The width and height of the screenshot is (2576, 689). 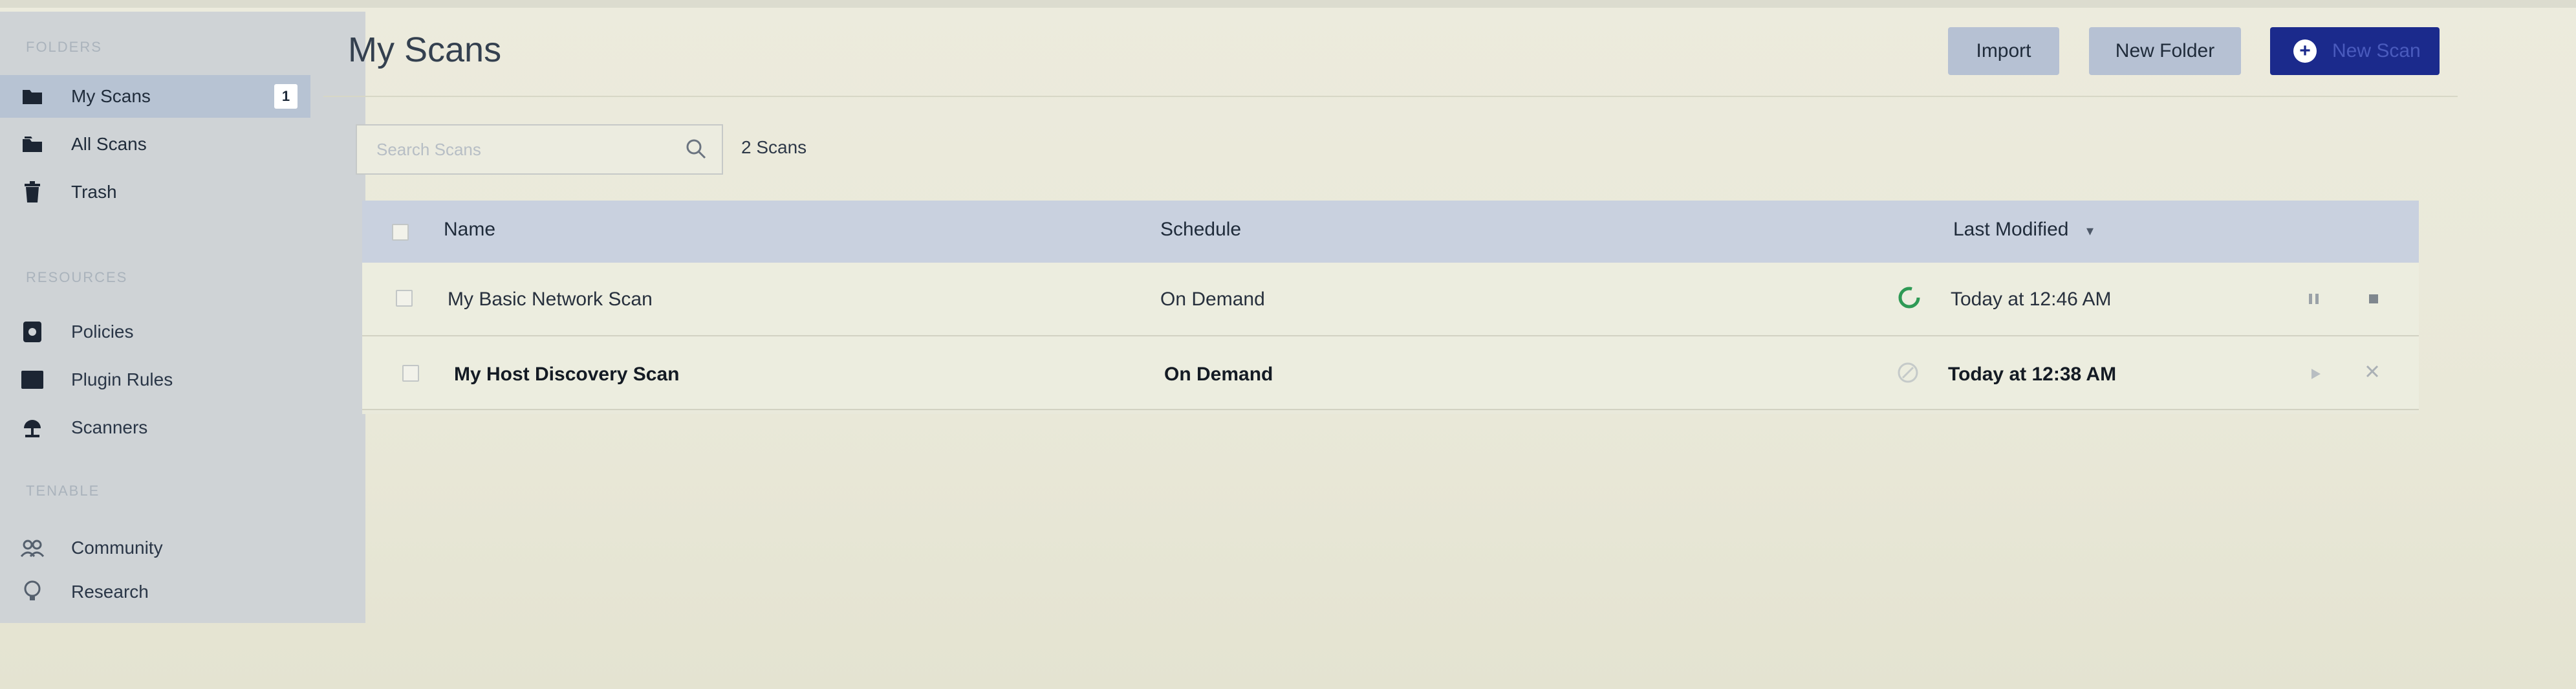 I want to click on select-all-checkbox, so click(x=401, y=232).